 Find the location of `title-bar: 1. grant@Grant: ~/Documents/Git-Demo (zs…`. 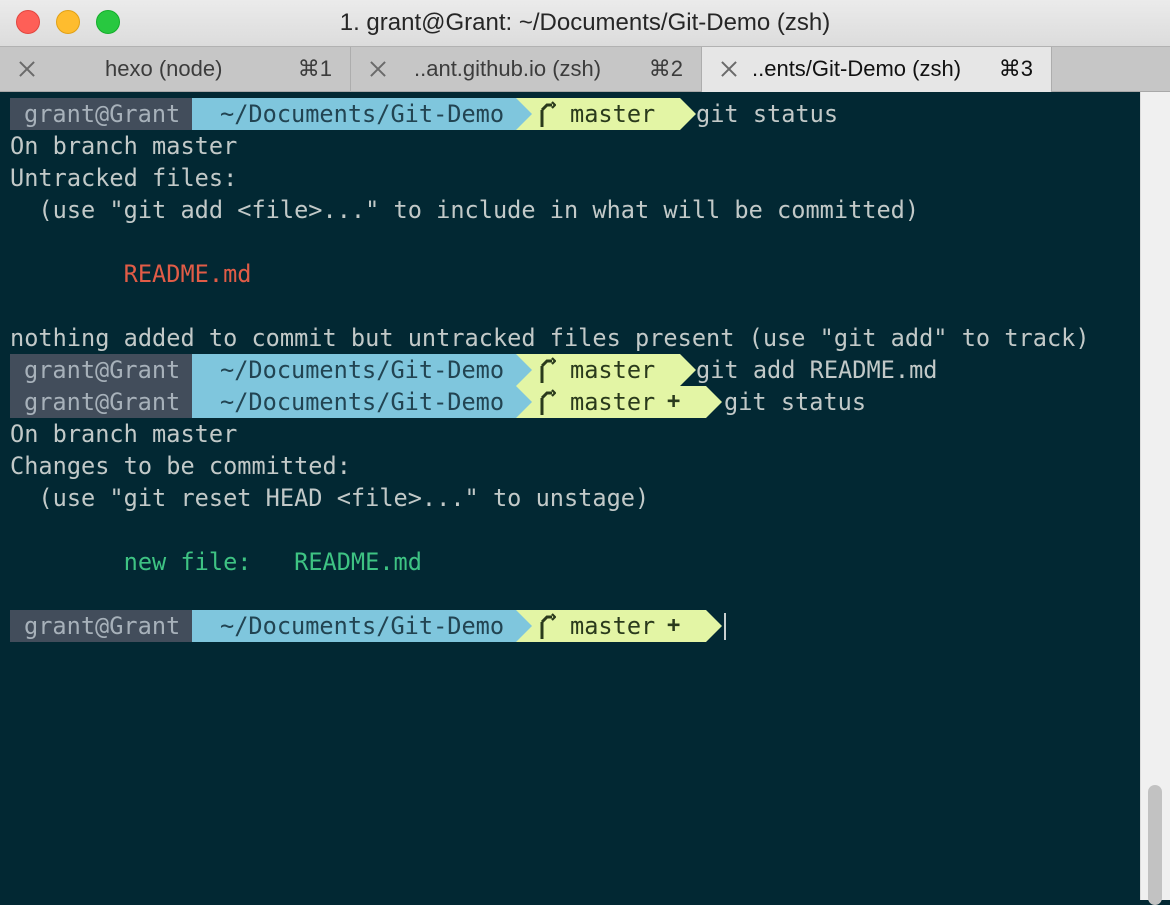

title-bar: 1. grant@Grant: ~/Documents/Git-Demo (zs… is located at coordinates (585, 23).